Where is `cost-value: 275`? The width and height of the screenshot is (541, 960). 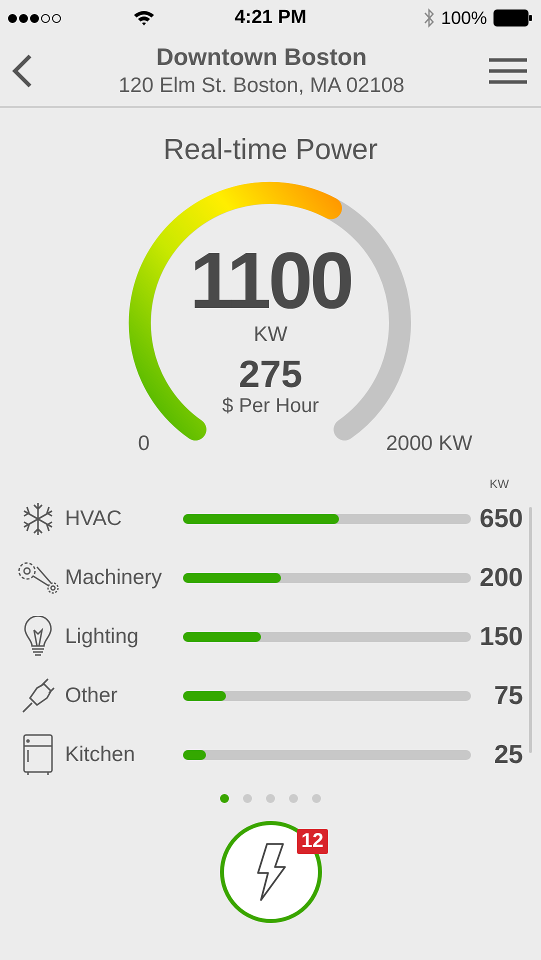
cost-value: 275 is located at coordinates (270, 375).